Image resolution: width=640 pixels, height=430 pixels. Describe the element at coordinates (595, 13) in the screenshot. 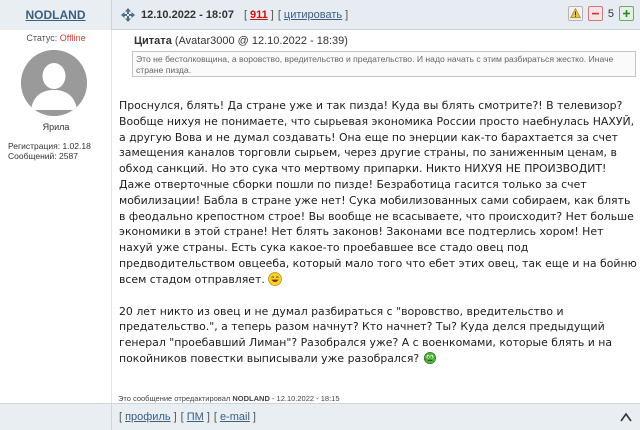

I see `minus-icon` at that location.